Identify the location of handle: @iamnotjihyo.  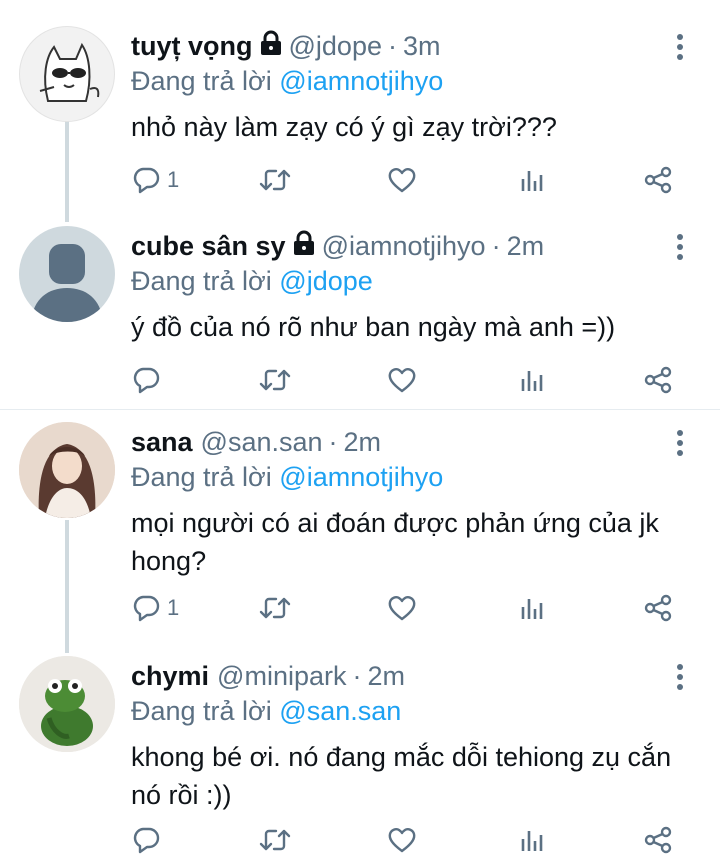
(404, 246).